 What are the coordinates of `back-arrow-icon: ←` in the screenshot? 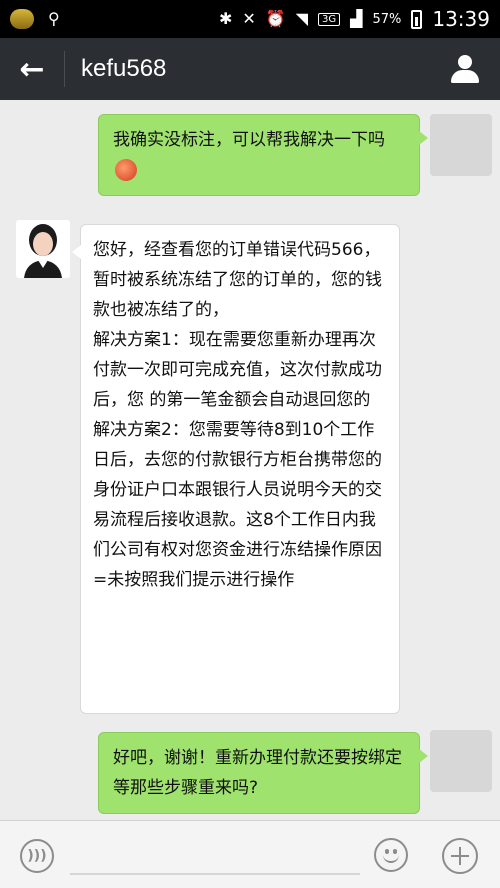 It's located at (32, 69).